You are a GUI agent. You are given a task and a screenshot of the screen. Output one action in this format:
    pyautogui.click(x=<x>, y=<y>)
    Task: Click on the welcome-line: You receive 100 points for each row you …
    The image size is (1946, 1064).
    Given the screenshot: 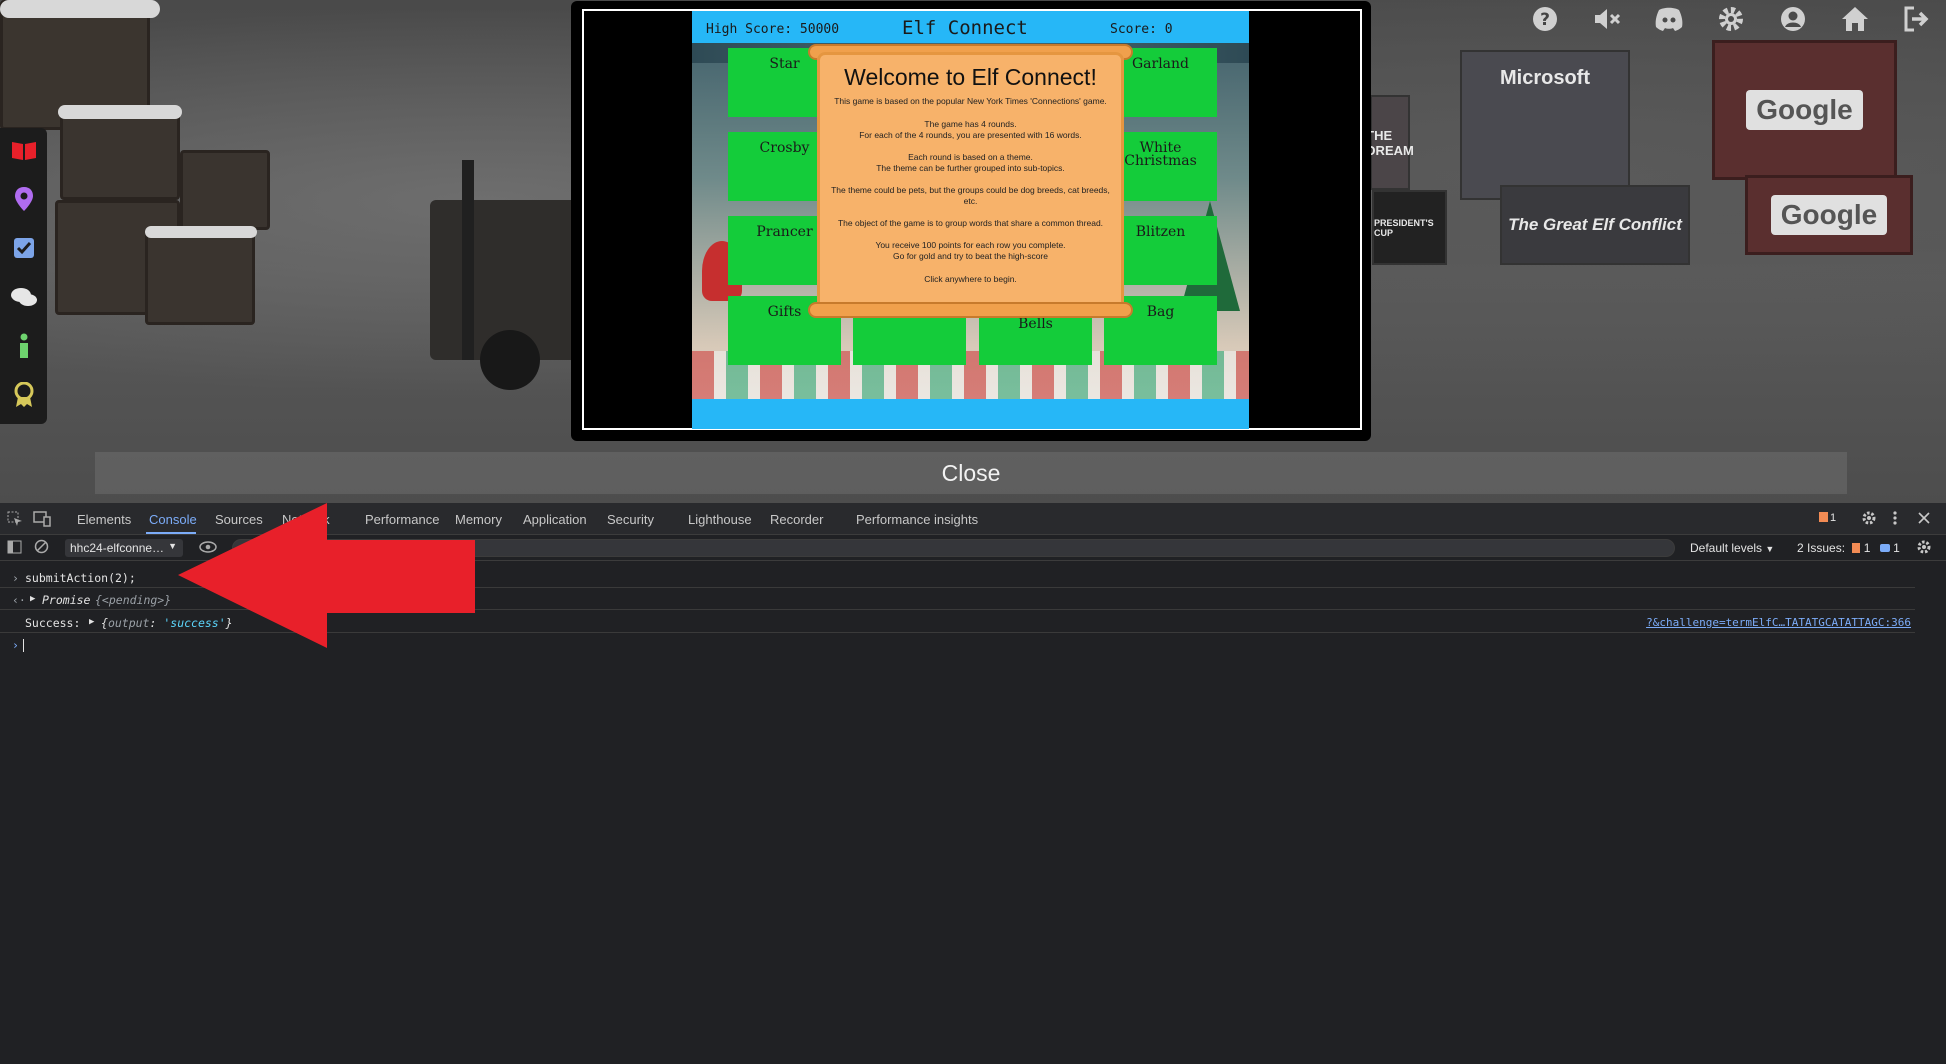 What is the action you would take?
    pyautogui.click(x=970, y=245)
    